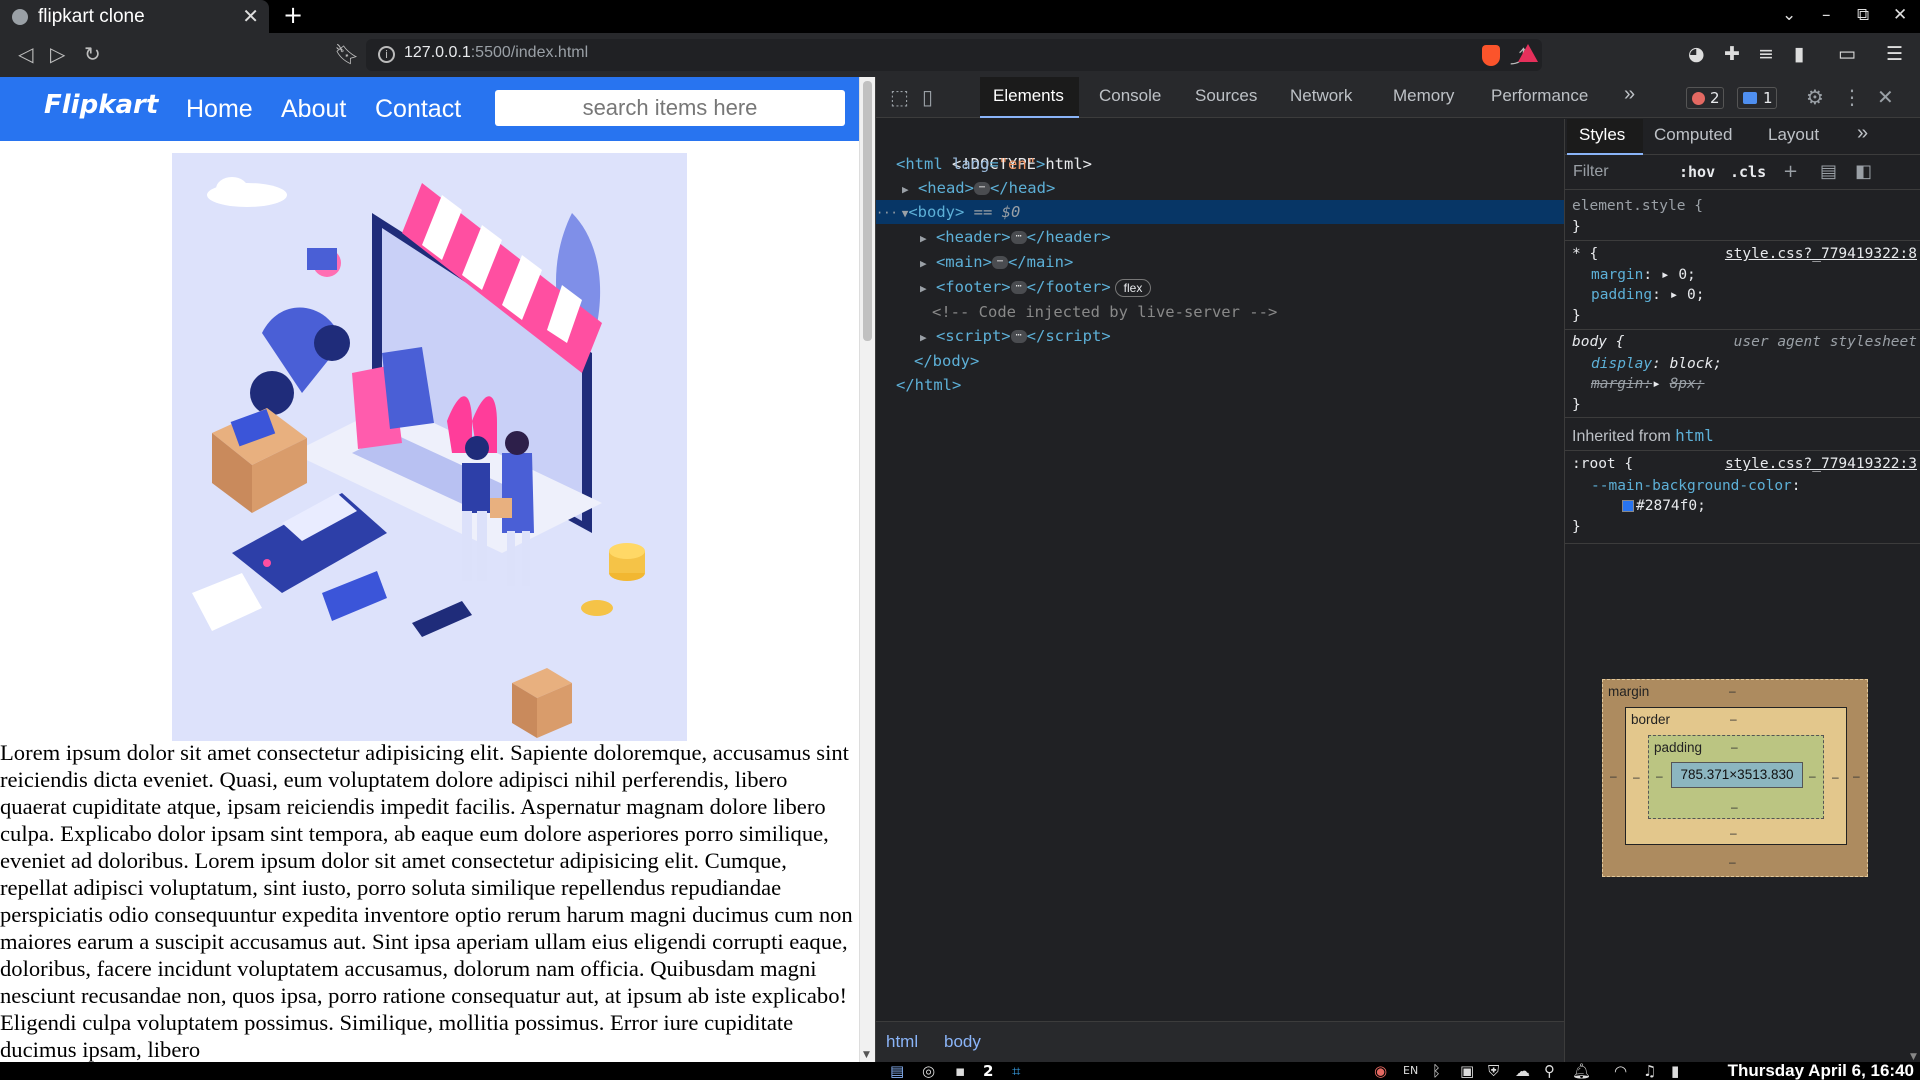  I want to click on forward-icon: ▷, so click(57, 54).